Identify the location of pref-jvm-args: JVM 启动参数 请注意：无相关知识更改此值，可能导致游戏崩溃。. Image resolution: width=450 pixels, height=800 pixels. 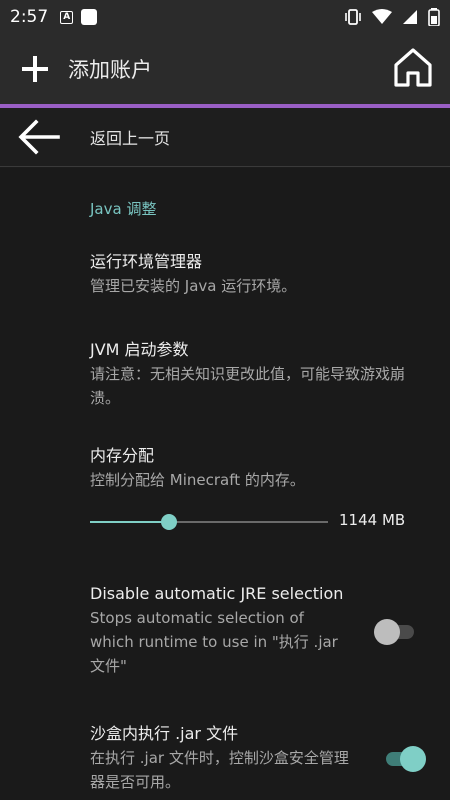
(255, 374).